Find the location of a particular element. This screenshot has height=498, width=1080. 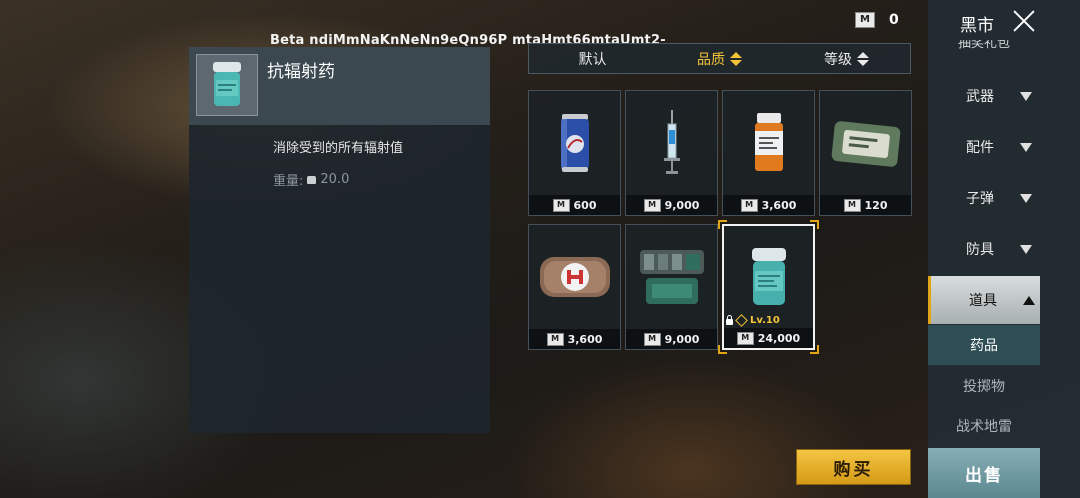

close-icon is located at coordinates (1024, 21).